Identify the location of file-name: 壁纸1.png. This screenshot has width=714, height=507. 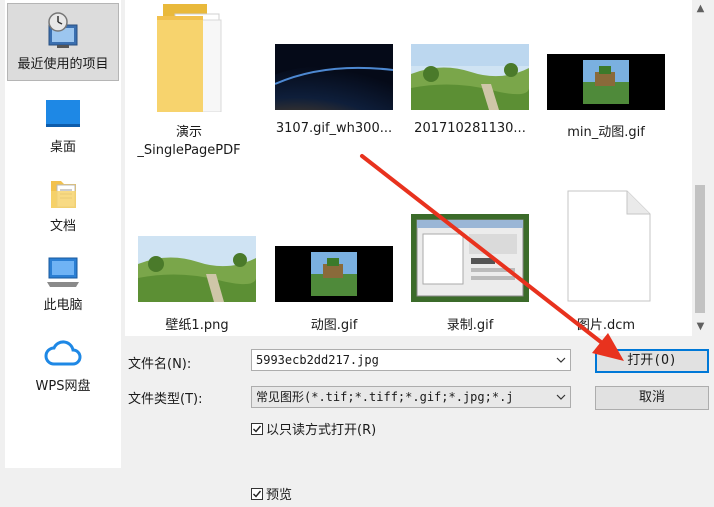
(197, 325).